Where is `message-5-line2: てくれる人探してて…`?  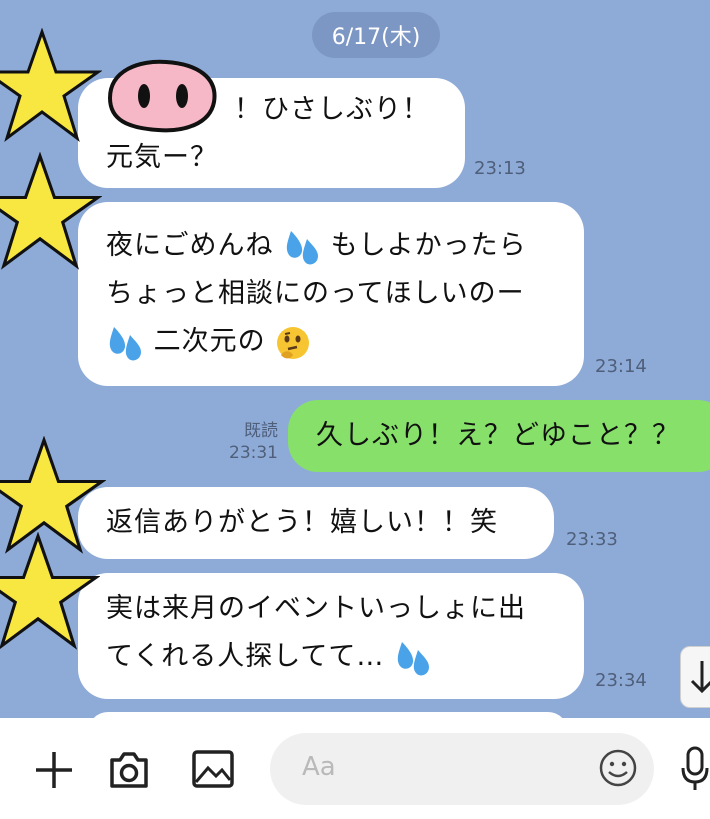 message-5-line2: てくれる人探してて… is located at coordinates (245, 656).